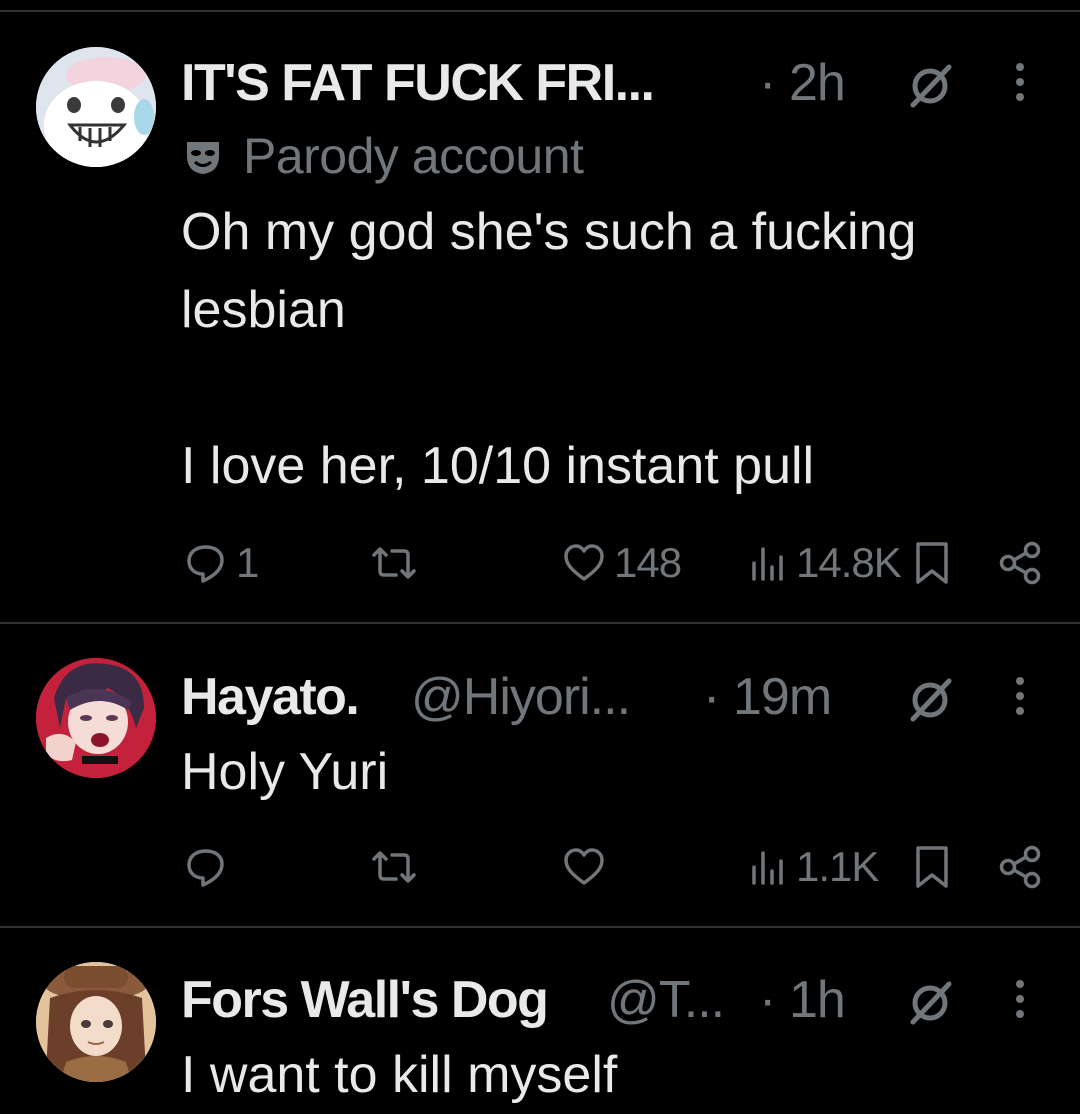  Describe the element at coordinates (399, 1075) in the screenshot. I see `post-text: I want to kill myself` at that location.